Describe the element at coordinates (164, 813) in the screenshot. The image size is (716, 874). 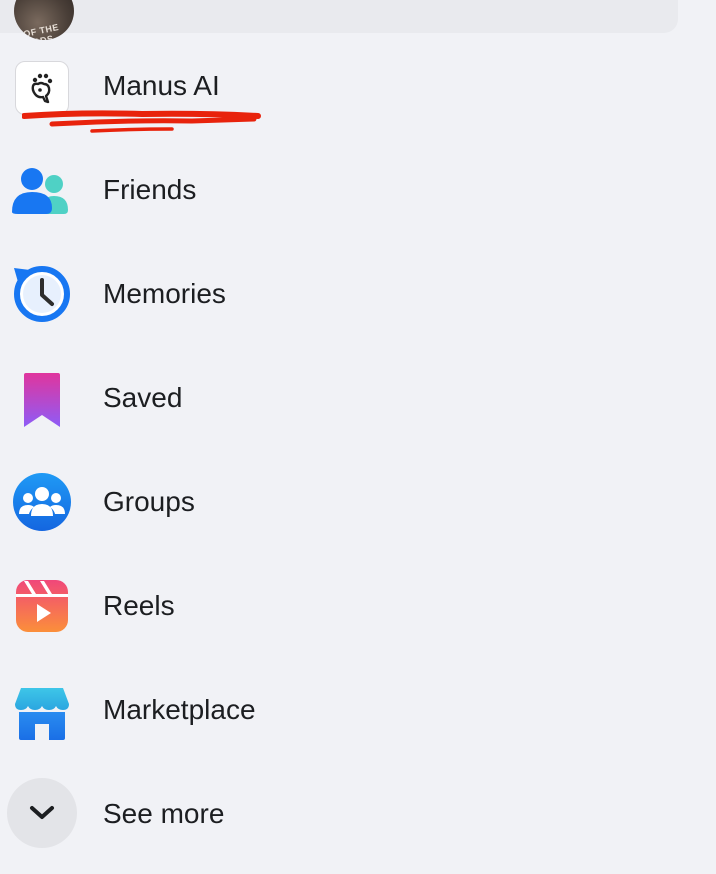
I see `see-more-label: See more` at that location.